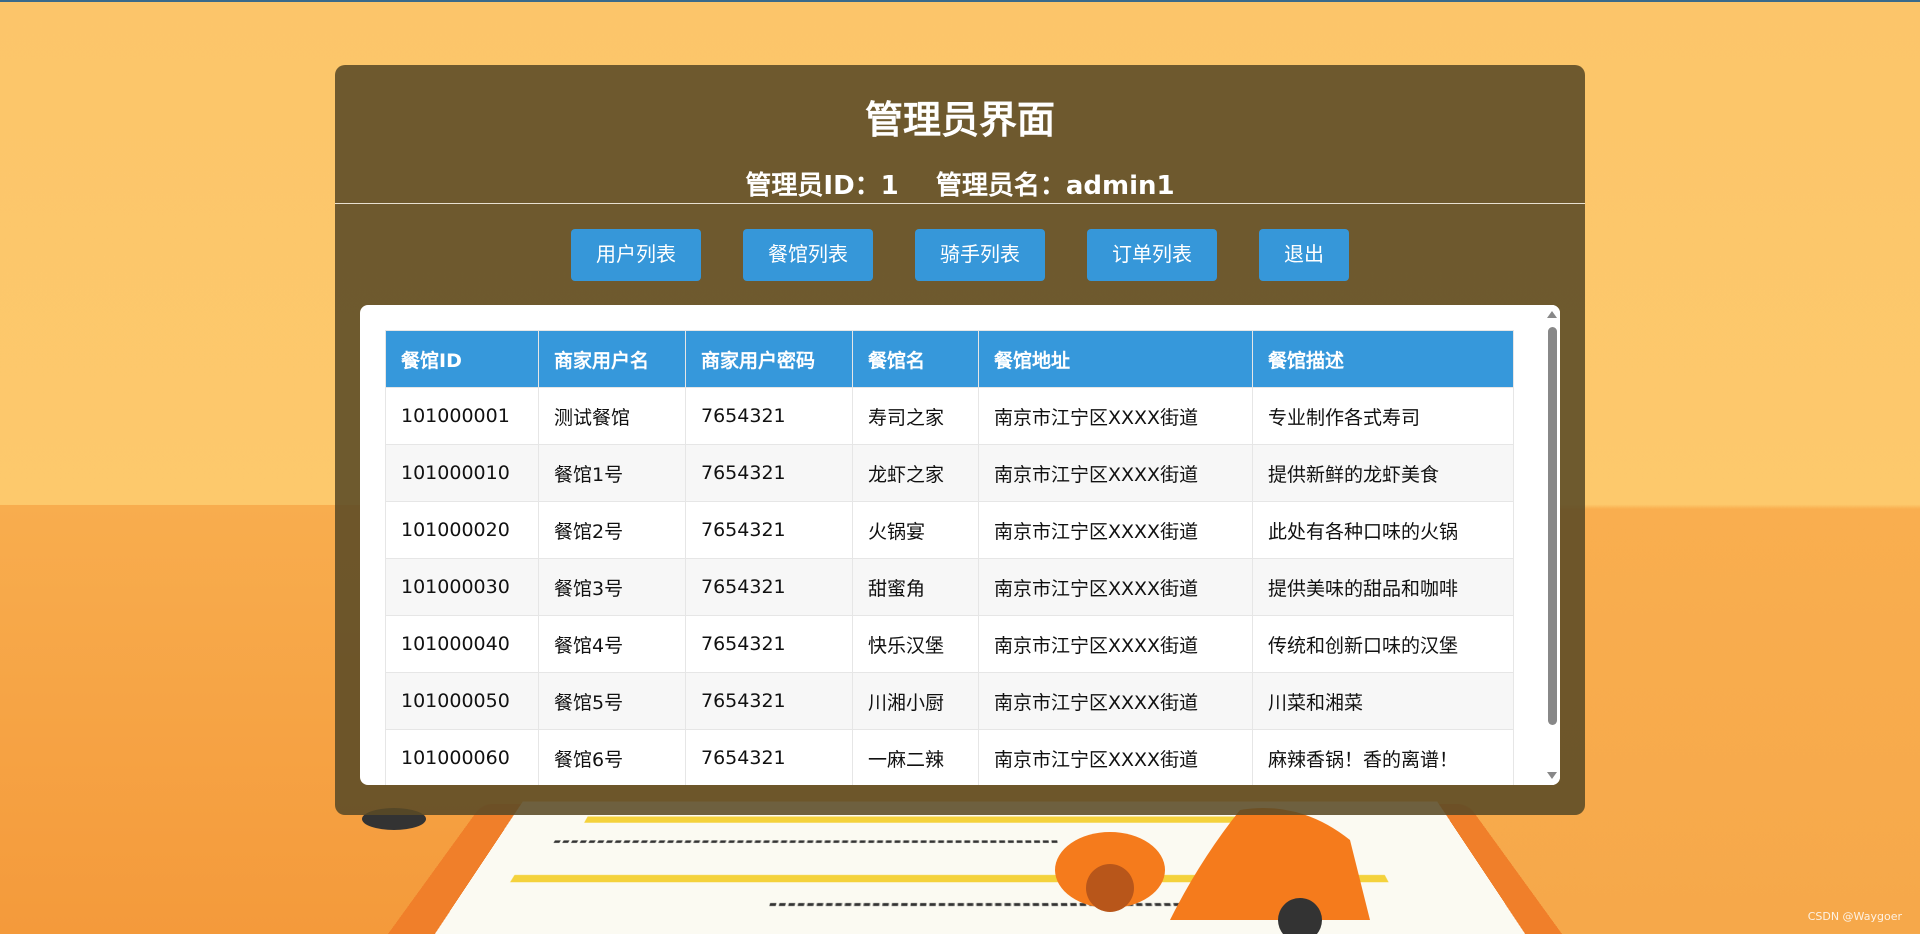 The height and width of the screenshot is (934, 1920). What do you see at coordinates (960, 1) in the screenshot?
I see `top-border` at bounding box center [960, 1].